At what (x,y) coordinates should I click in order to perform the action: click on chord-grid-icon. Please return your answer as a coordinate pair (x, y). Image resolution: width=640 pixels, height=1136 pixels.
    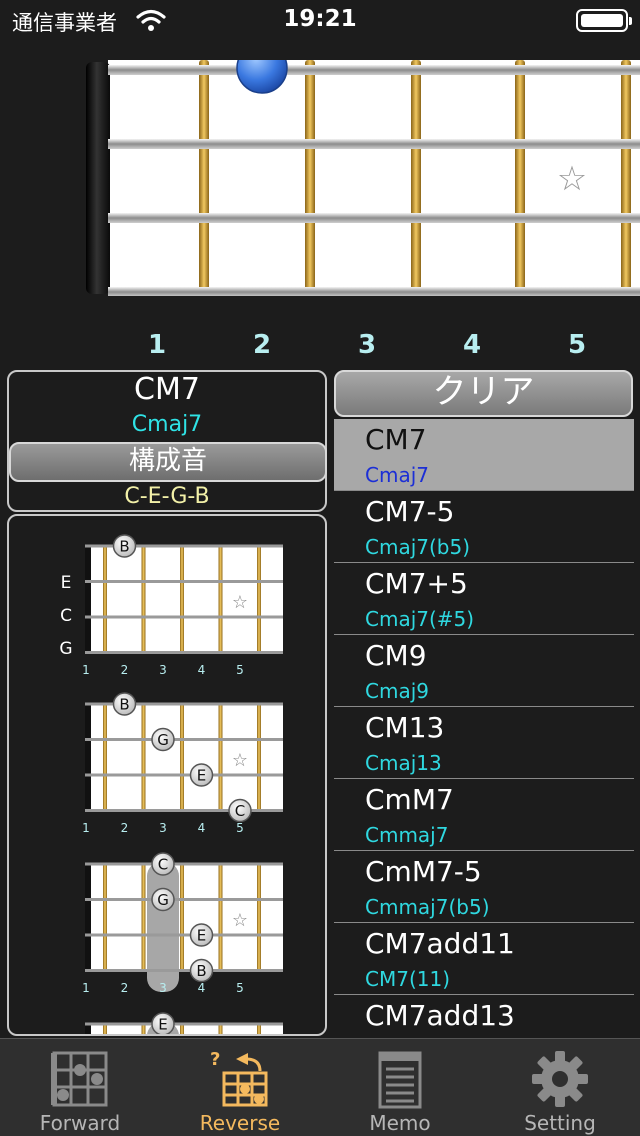
    Looking at the image, I should click on (79, 1079).